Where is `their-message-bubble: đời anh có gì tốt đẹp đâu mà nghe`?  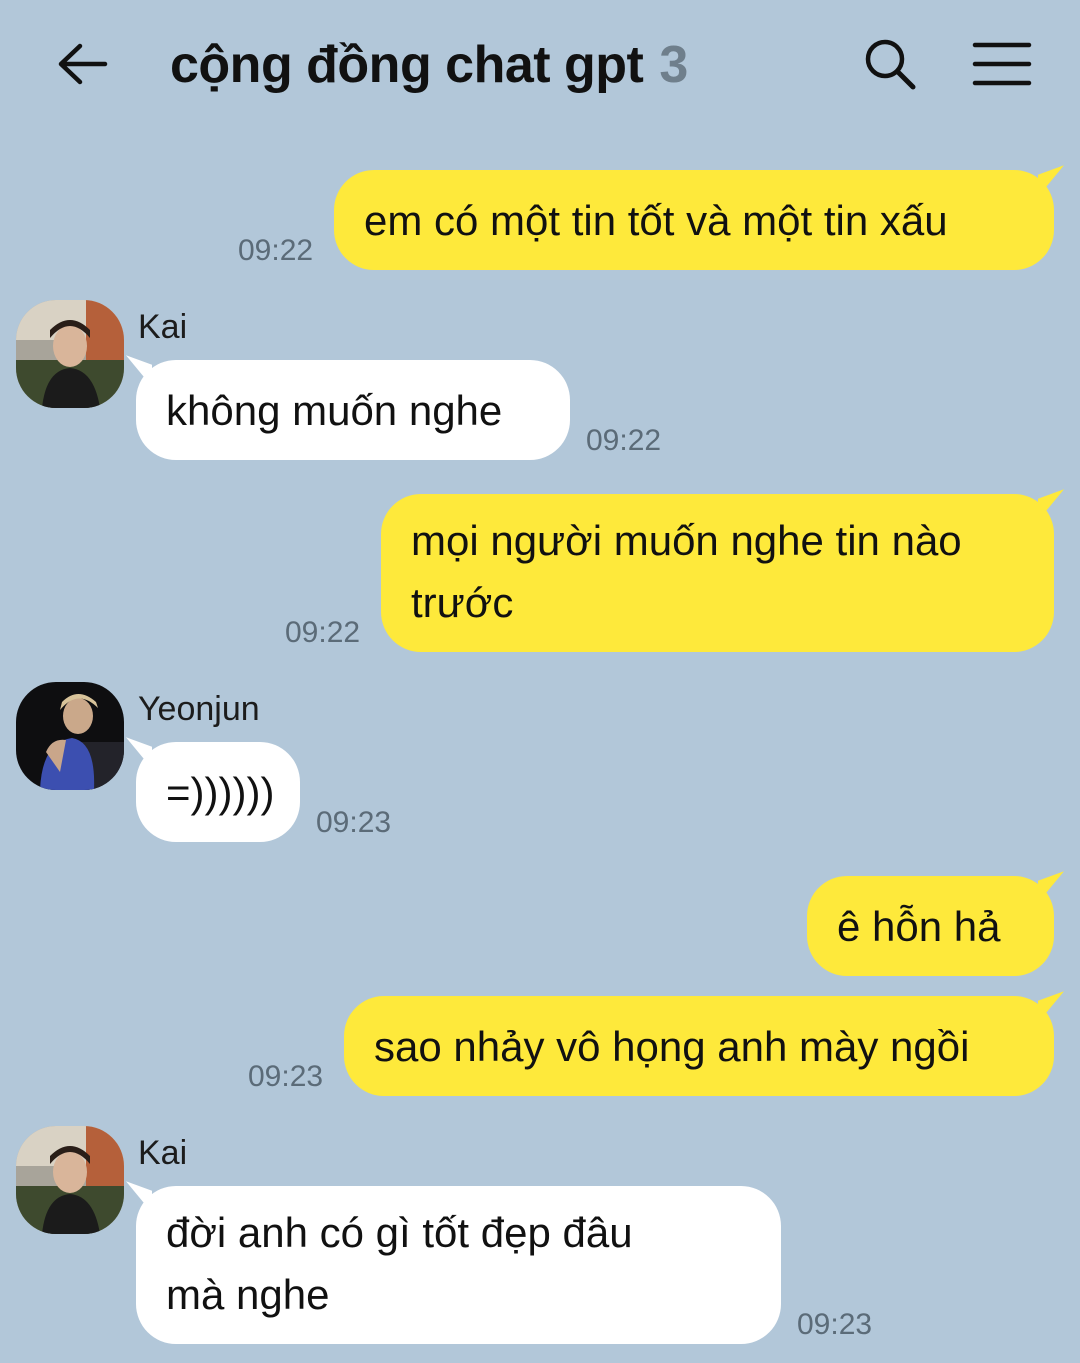 their-message-bubble: đời anh có gì tốt đẹp đâu mà nghe is located at coordinates (458, 1265).